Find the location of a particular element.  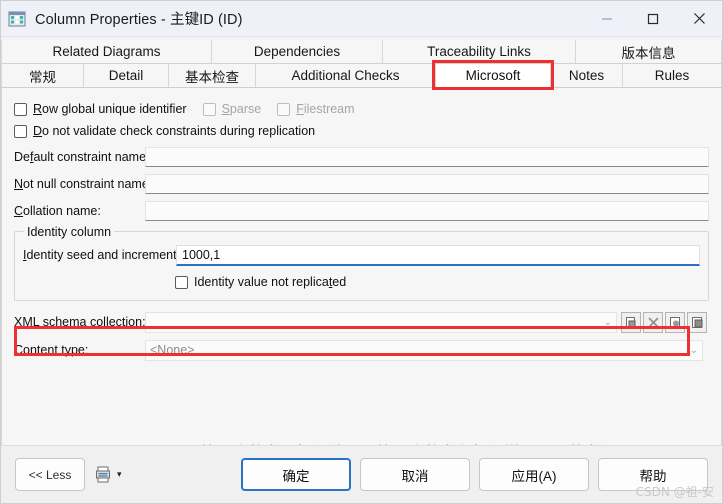

maximize-button is located at coordinates (653, 19).